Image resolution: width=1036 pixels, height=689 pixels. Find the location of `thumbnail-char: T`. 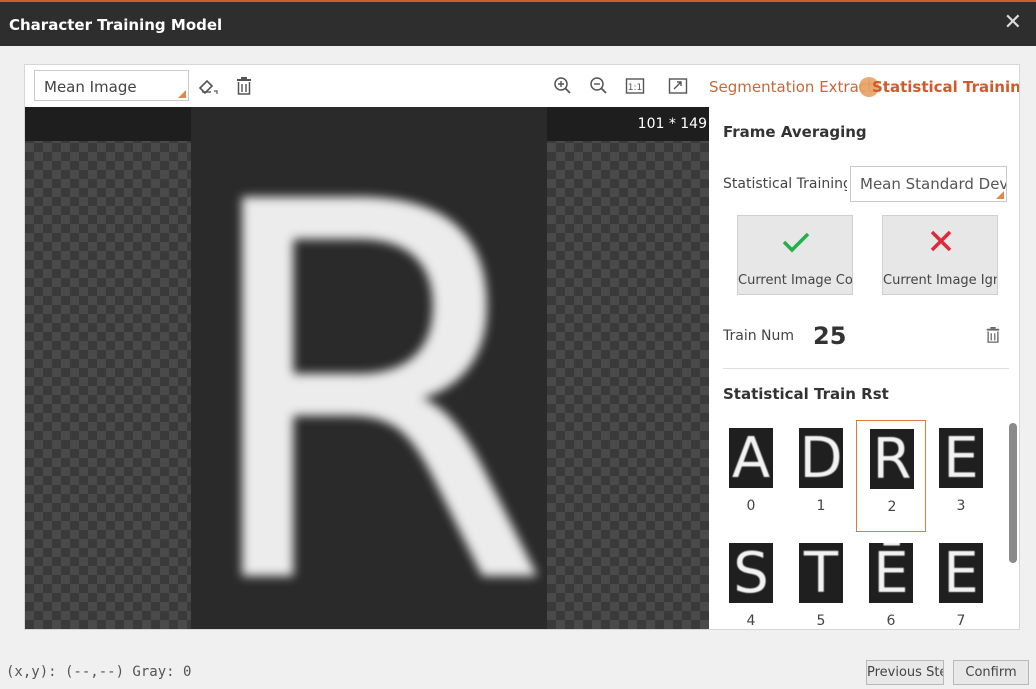

thumbnail-char: T is located at coordinates (821, 573).